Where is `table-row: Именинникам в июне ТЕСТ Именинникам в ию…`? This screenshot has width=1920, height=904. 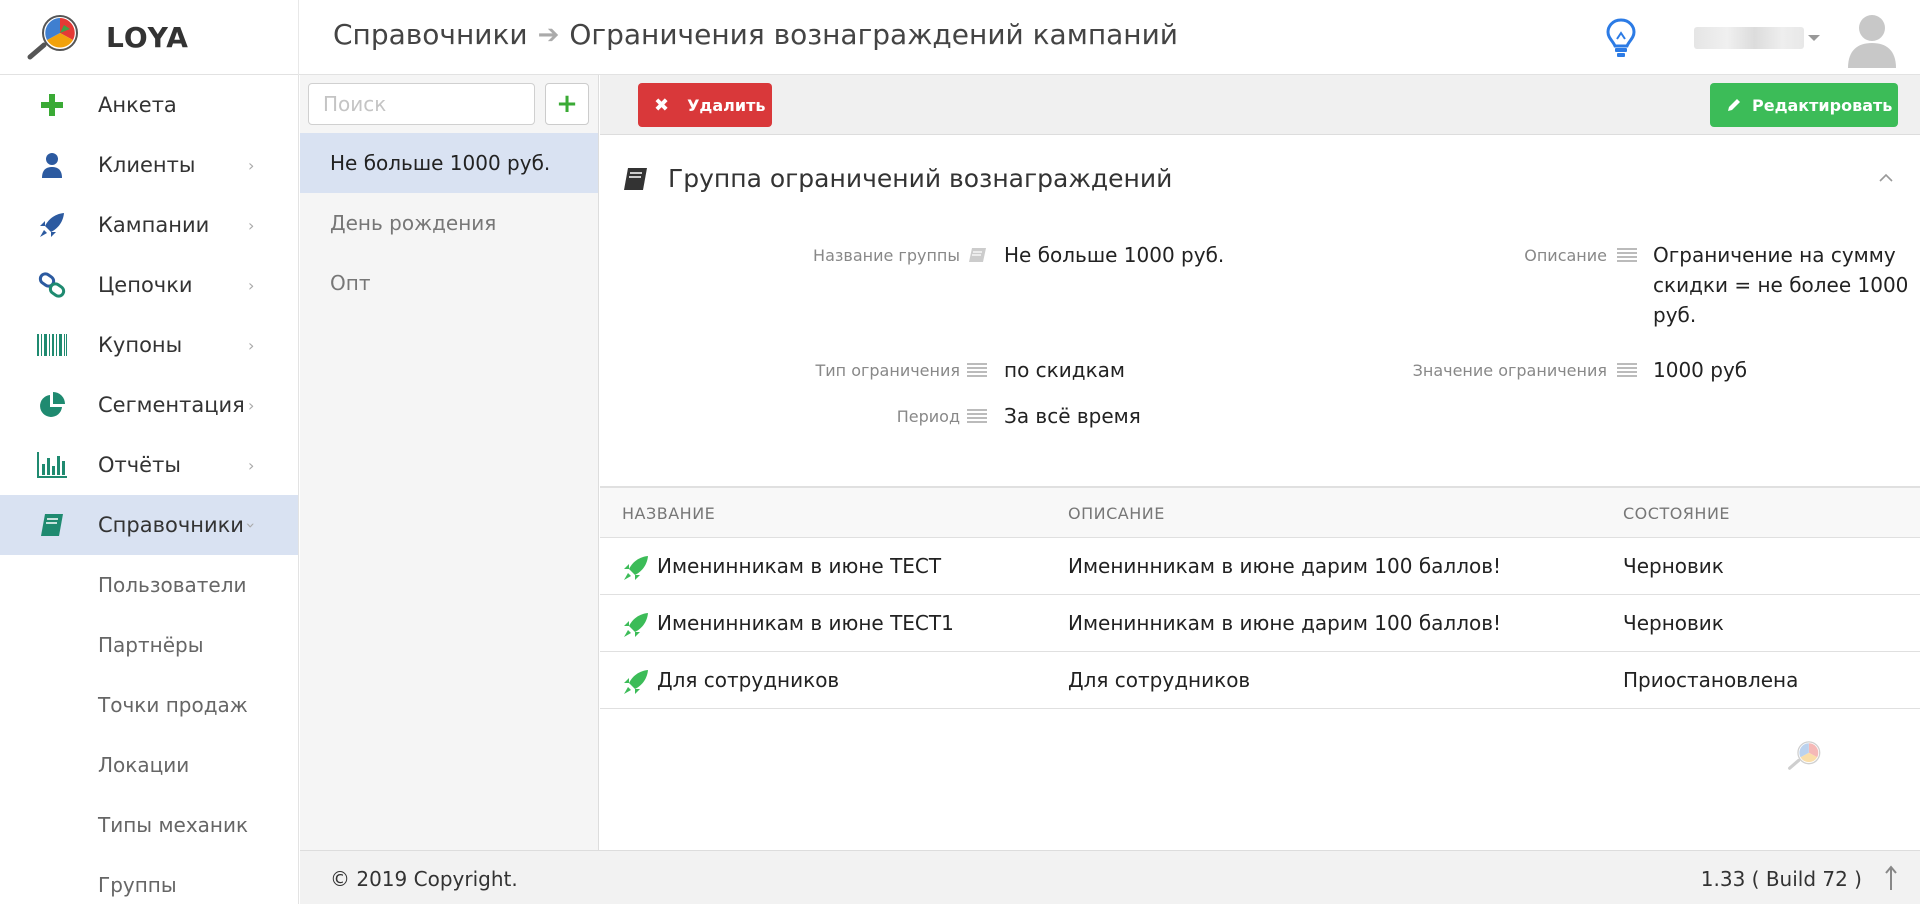
table-row: Именинникам в июне ТЕСТ Именинникам в ию… is located at coordinates (1260, 566).